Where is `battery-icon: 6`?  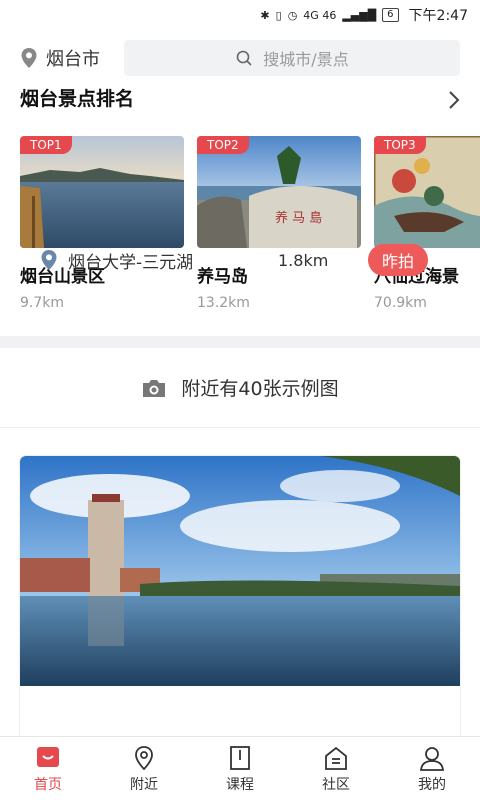 battery-icon: 6 is located at coordinates (390, 15).